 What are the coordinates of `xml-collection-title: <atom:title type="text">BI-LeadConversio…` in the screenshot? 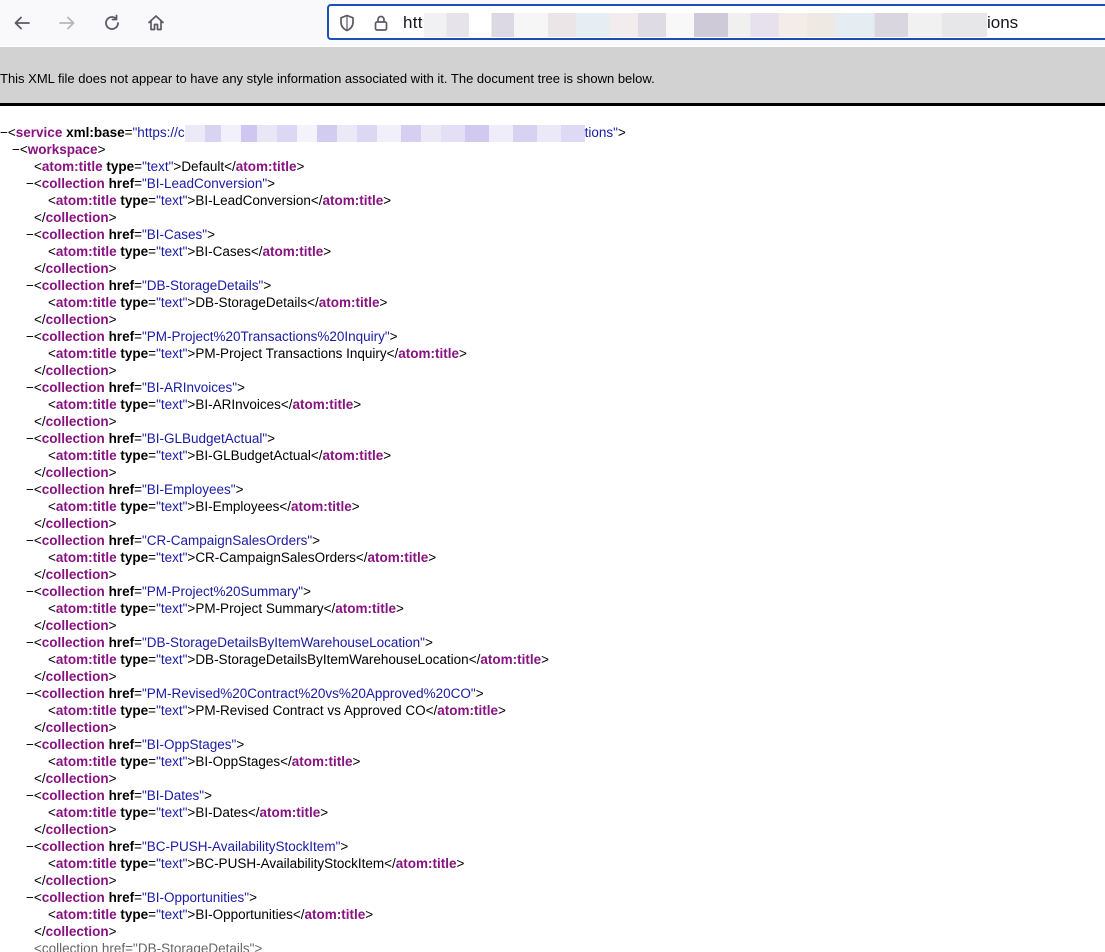 It's located at (220, 200).